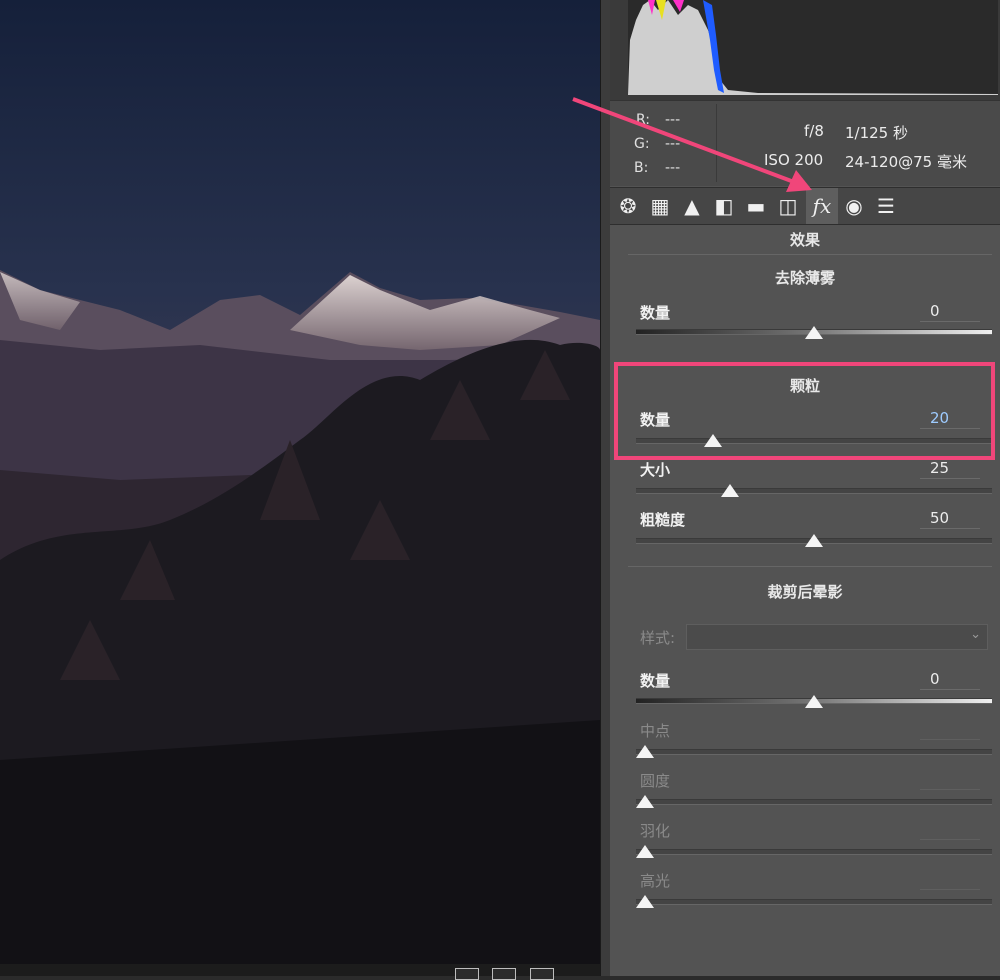 This screenshot has width=1000, height=980. I want to click on sliders-icon: ☰, so click(886, 206).